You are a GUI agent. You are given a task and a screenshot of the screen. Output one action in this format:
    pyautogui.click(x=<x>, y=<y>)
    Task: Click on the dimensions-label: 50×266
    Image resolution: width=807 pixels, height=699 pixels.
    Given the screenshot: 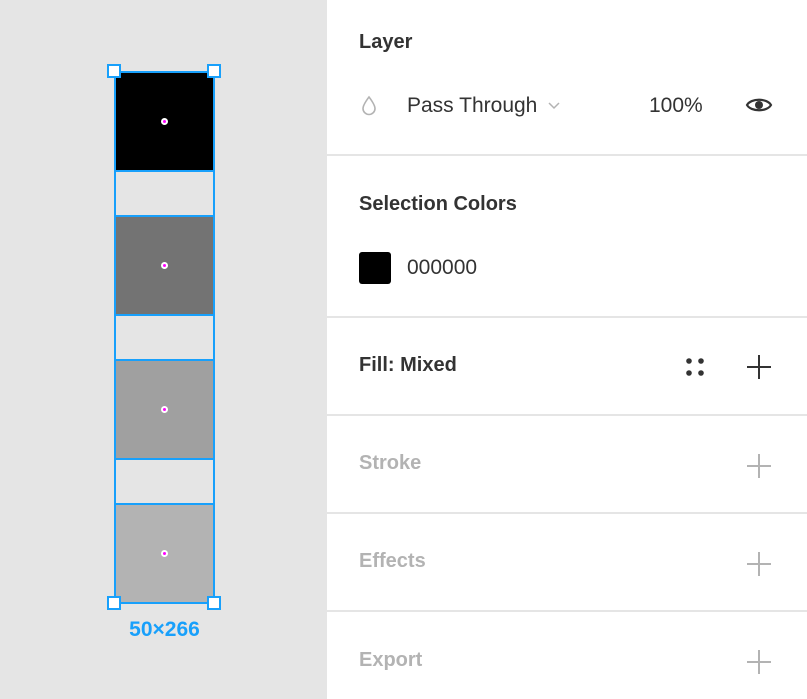 What is the action you would take?
    pyautogui.click(x=164, y=629)
    